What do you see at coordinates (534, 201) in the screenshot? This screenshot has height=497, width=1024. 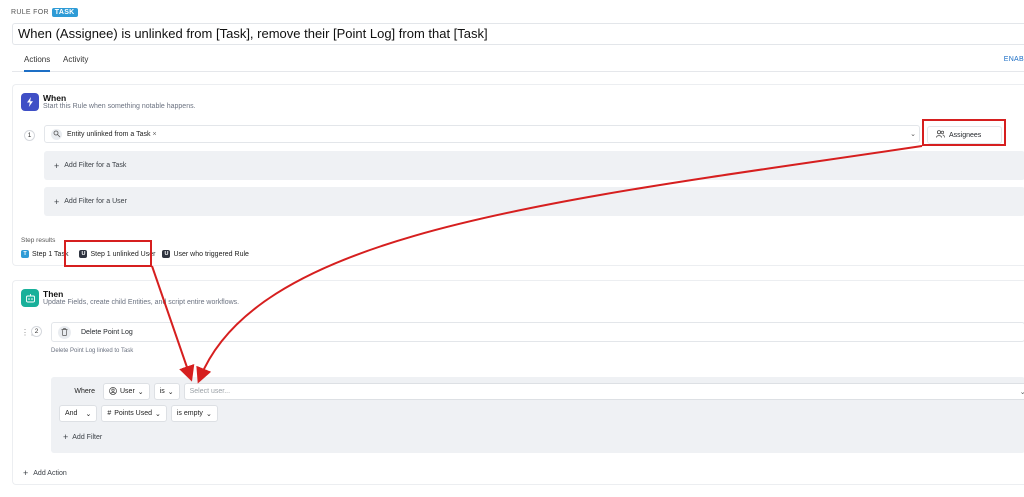 I see `add-filter-user-button: + Add Filter for a User` at bounding box center [534, 201].